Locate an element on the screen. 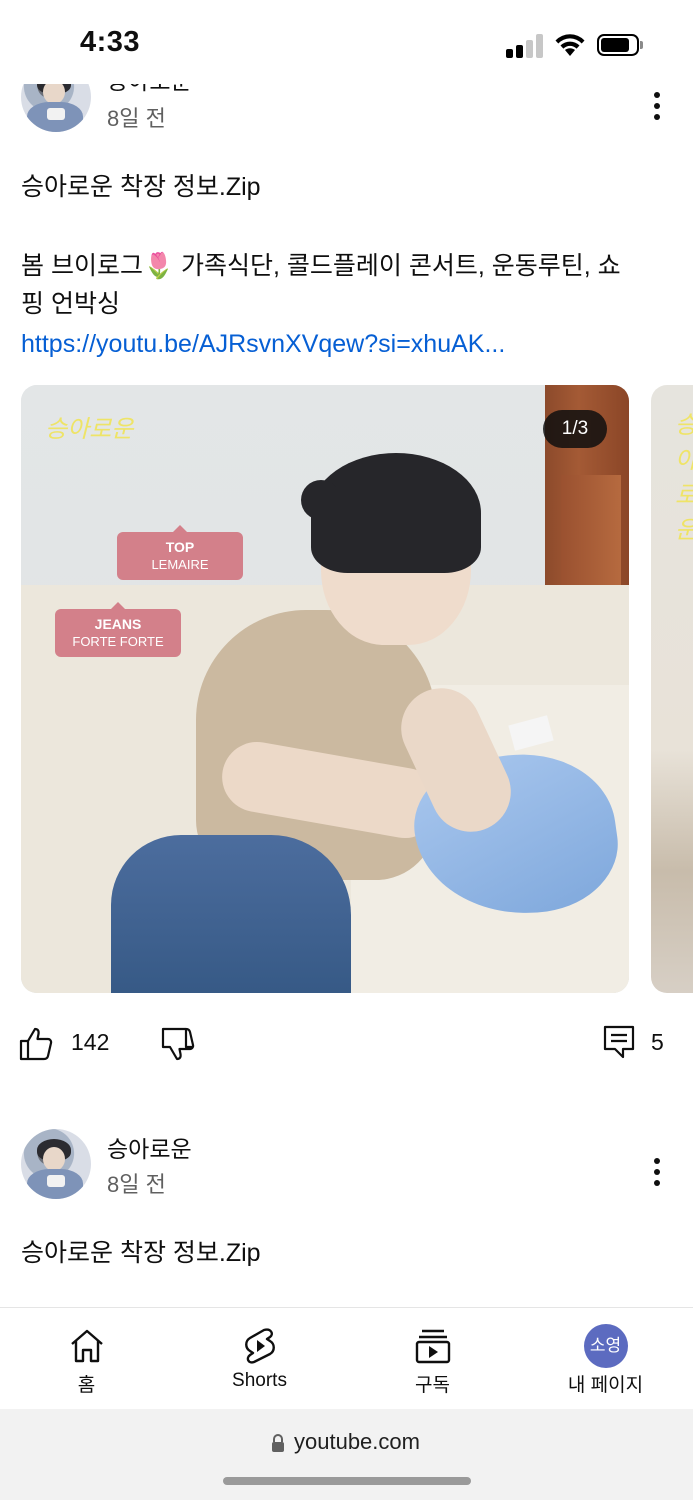 This screenshot has width=693, height=1500. nav-you-label: 내 페이지 is located at coordinates (605, 1385).